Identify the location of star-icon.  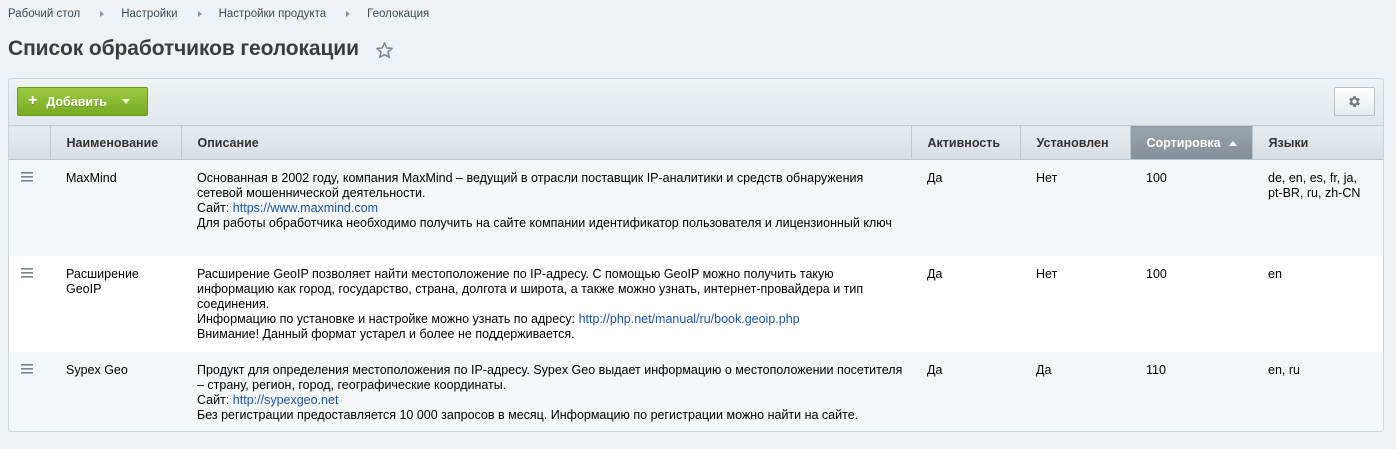
(384, 50).